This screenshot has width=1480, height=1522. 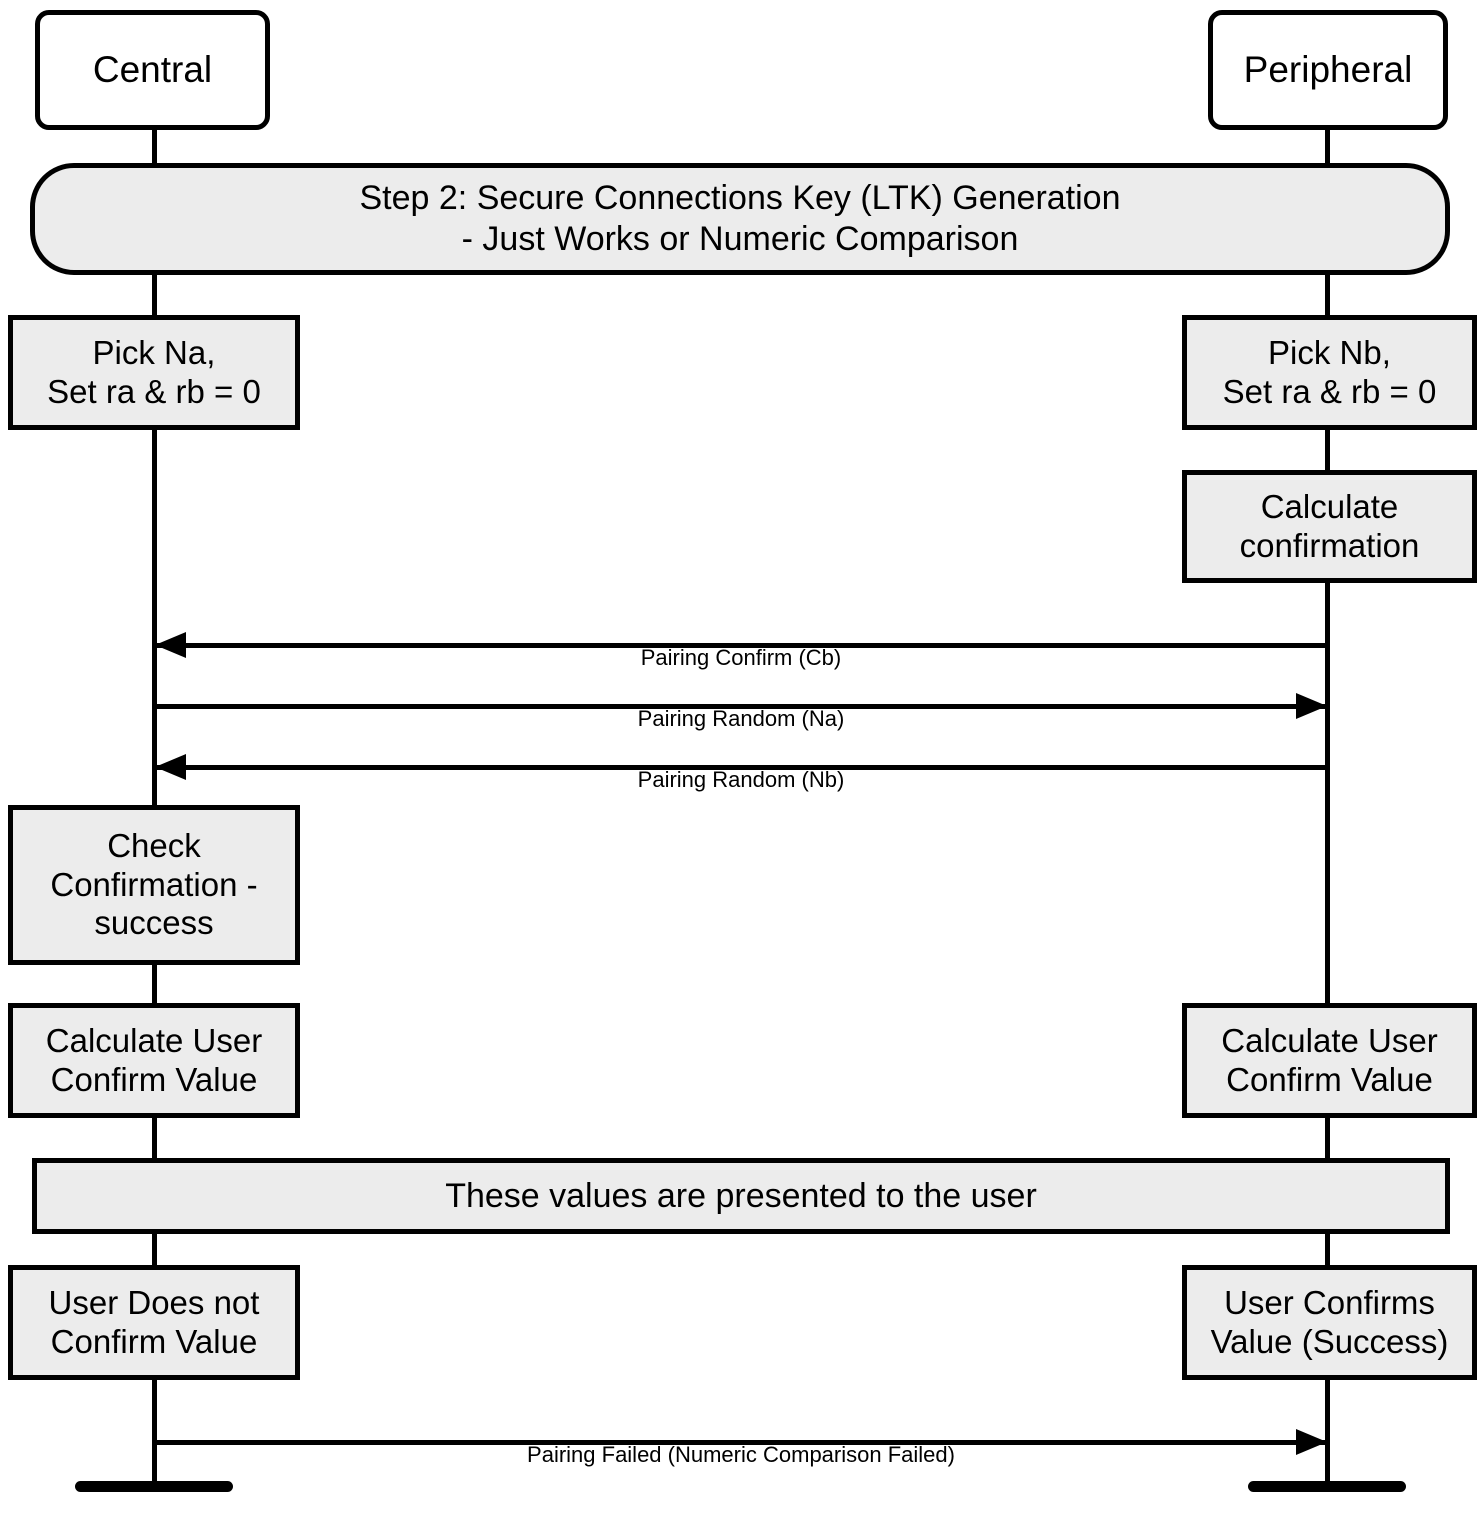 I want to click on msg-pairing-confirm-cb-label: Pairing Confirm (Cb), so click(x=741, y=657).